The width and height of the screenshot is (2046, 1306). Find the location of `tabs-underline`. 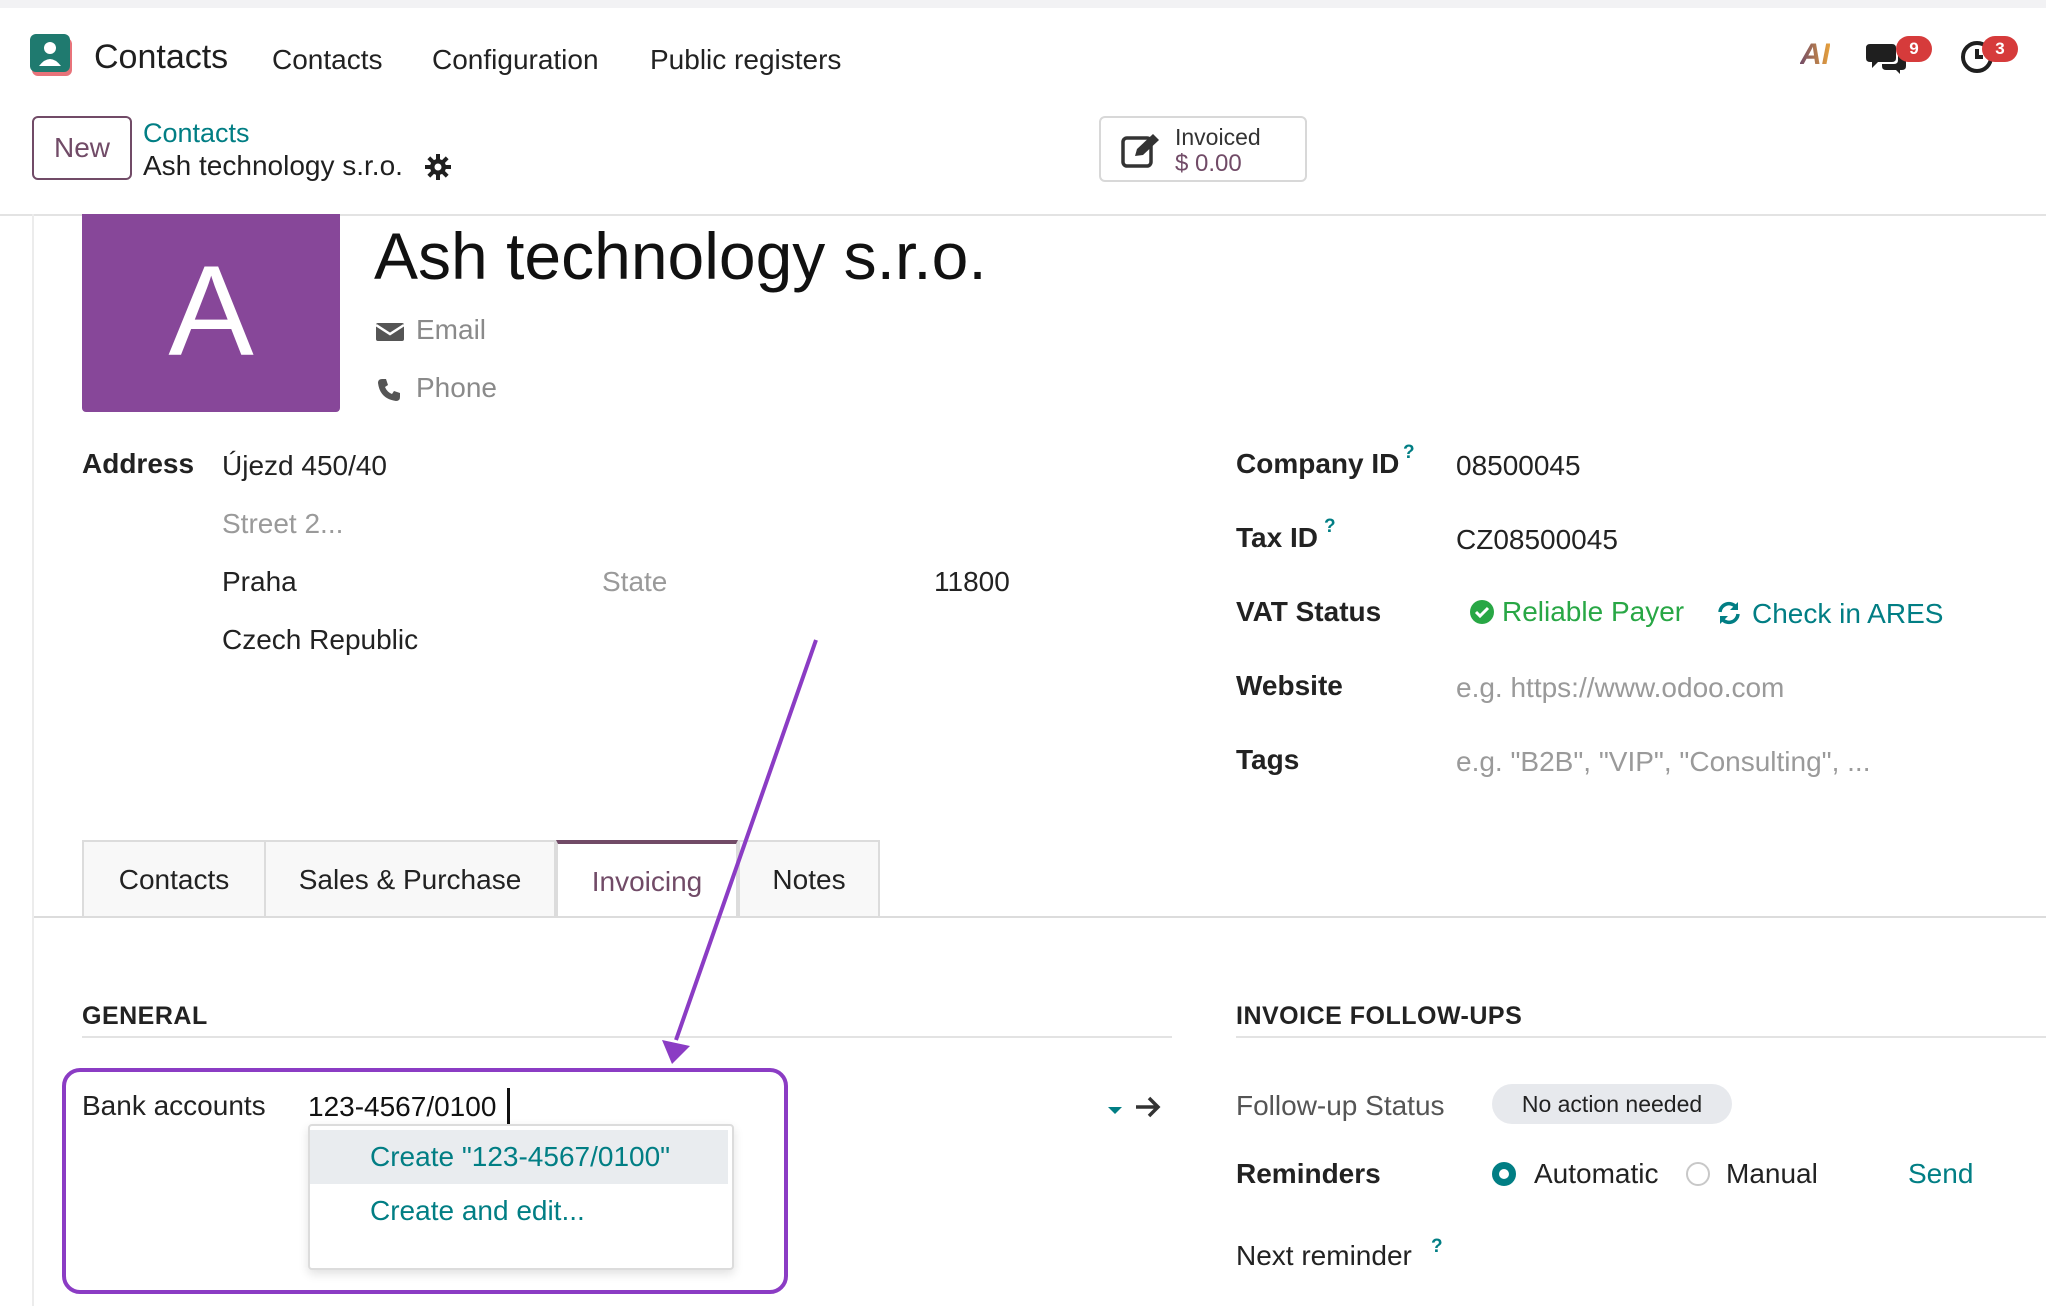

tabs-underline is located at coordinates (1040, 917).